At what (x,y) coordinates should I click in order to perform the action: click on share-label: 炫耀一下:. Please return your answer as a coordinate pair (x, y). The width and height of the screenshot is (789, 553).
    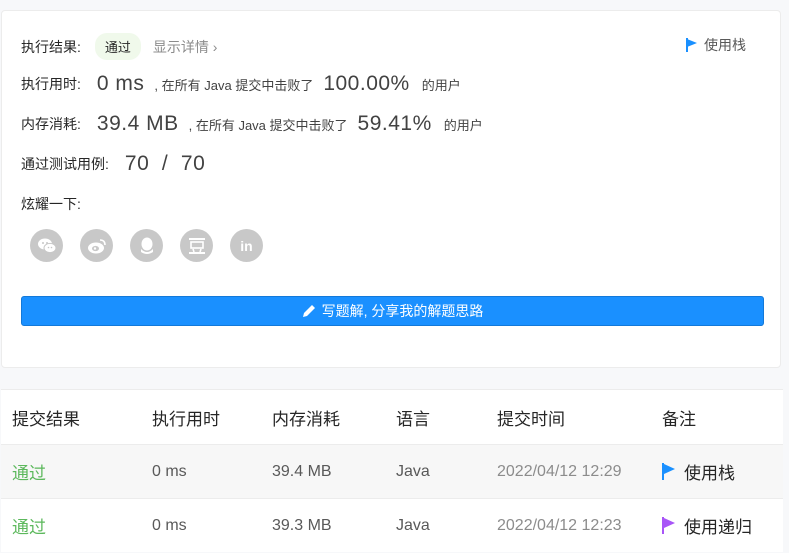
    Looking at the image, I should click on (51, 204).